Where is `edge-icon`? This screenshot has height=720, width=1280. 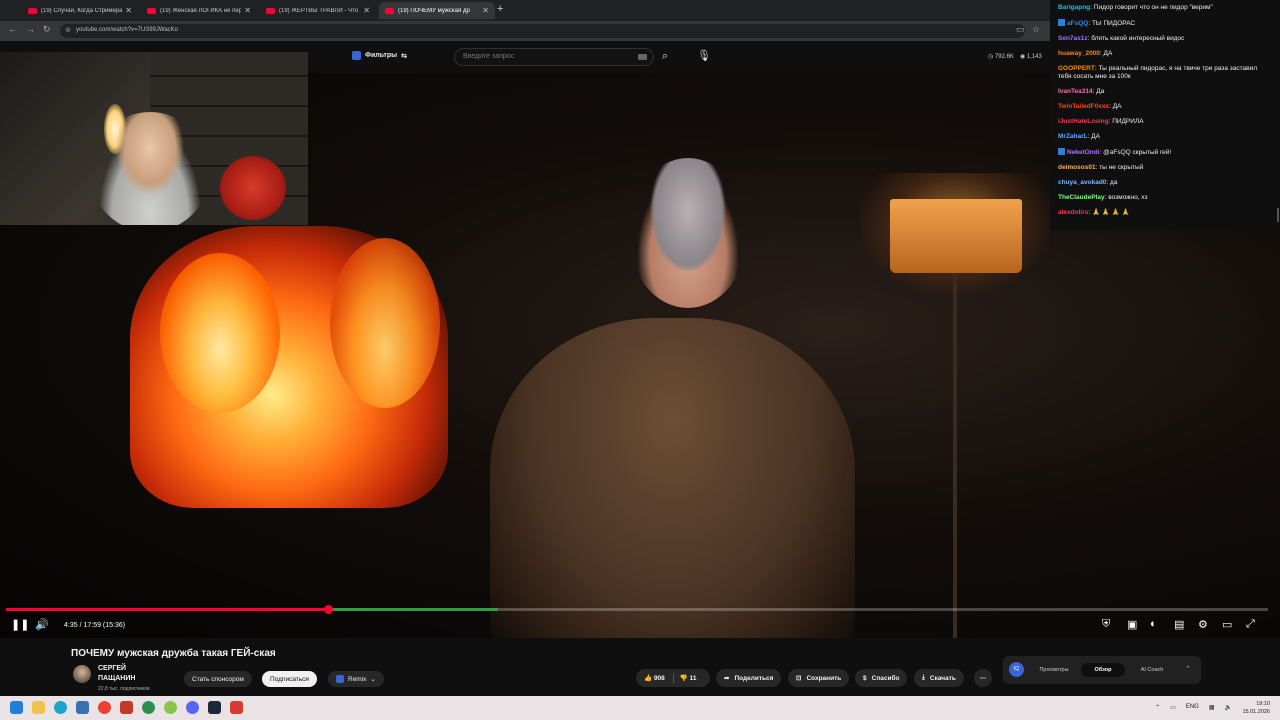
edge-icon is located at coordinates (60, 707).